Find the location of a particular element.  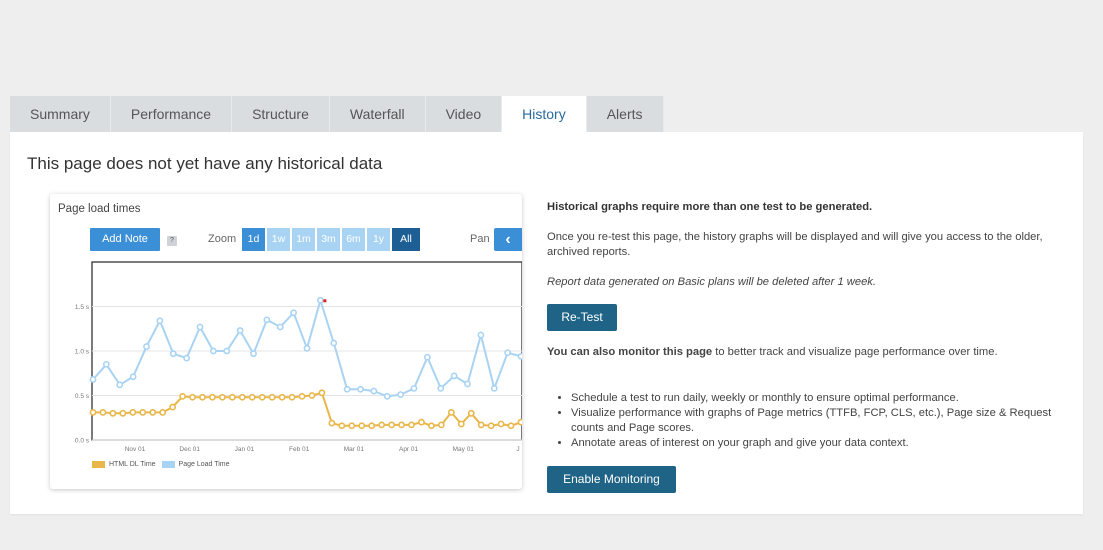

x-tick-label: Nov 01 is located at coordinates (135, 449).